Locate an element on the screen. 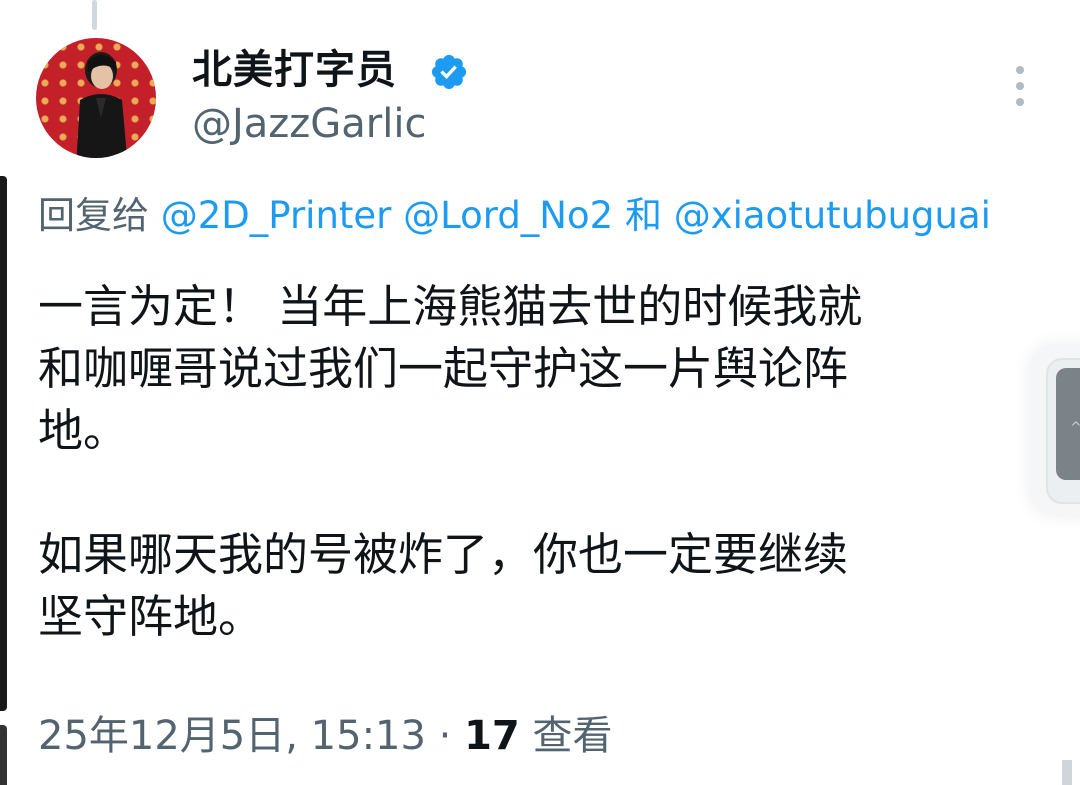  tweet-timestamp: 25年12月5日, 15:13 · is located at coordinates (251, 736).